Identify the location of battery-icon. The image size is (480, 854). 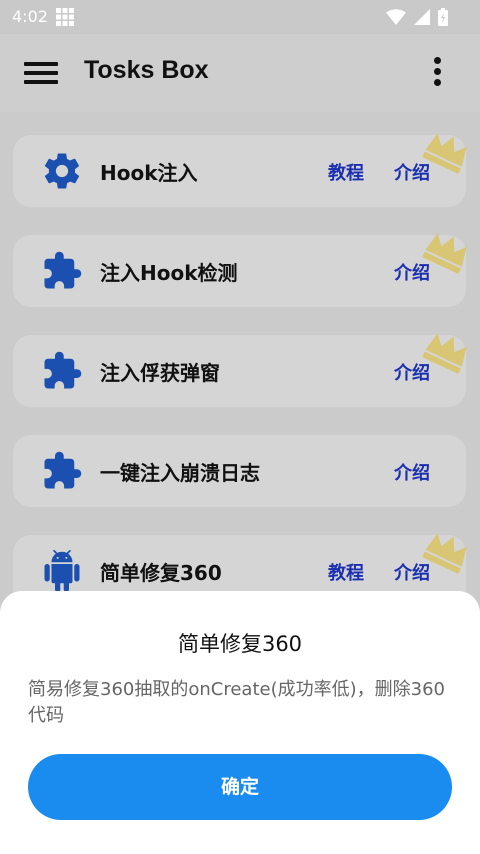
(443, 17).